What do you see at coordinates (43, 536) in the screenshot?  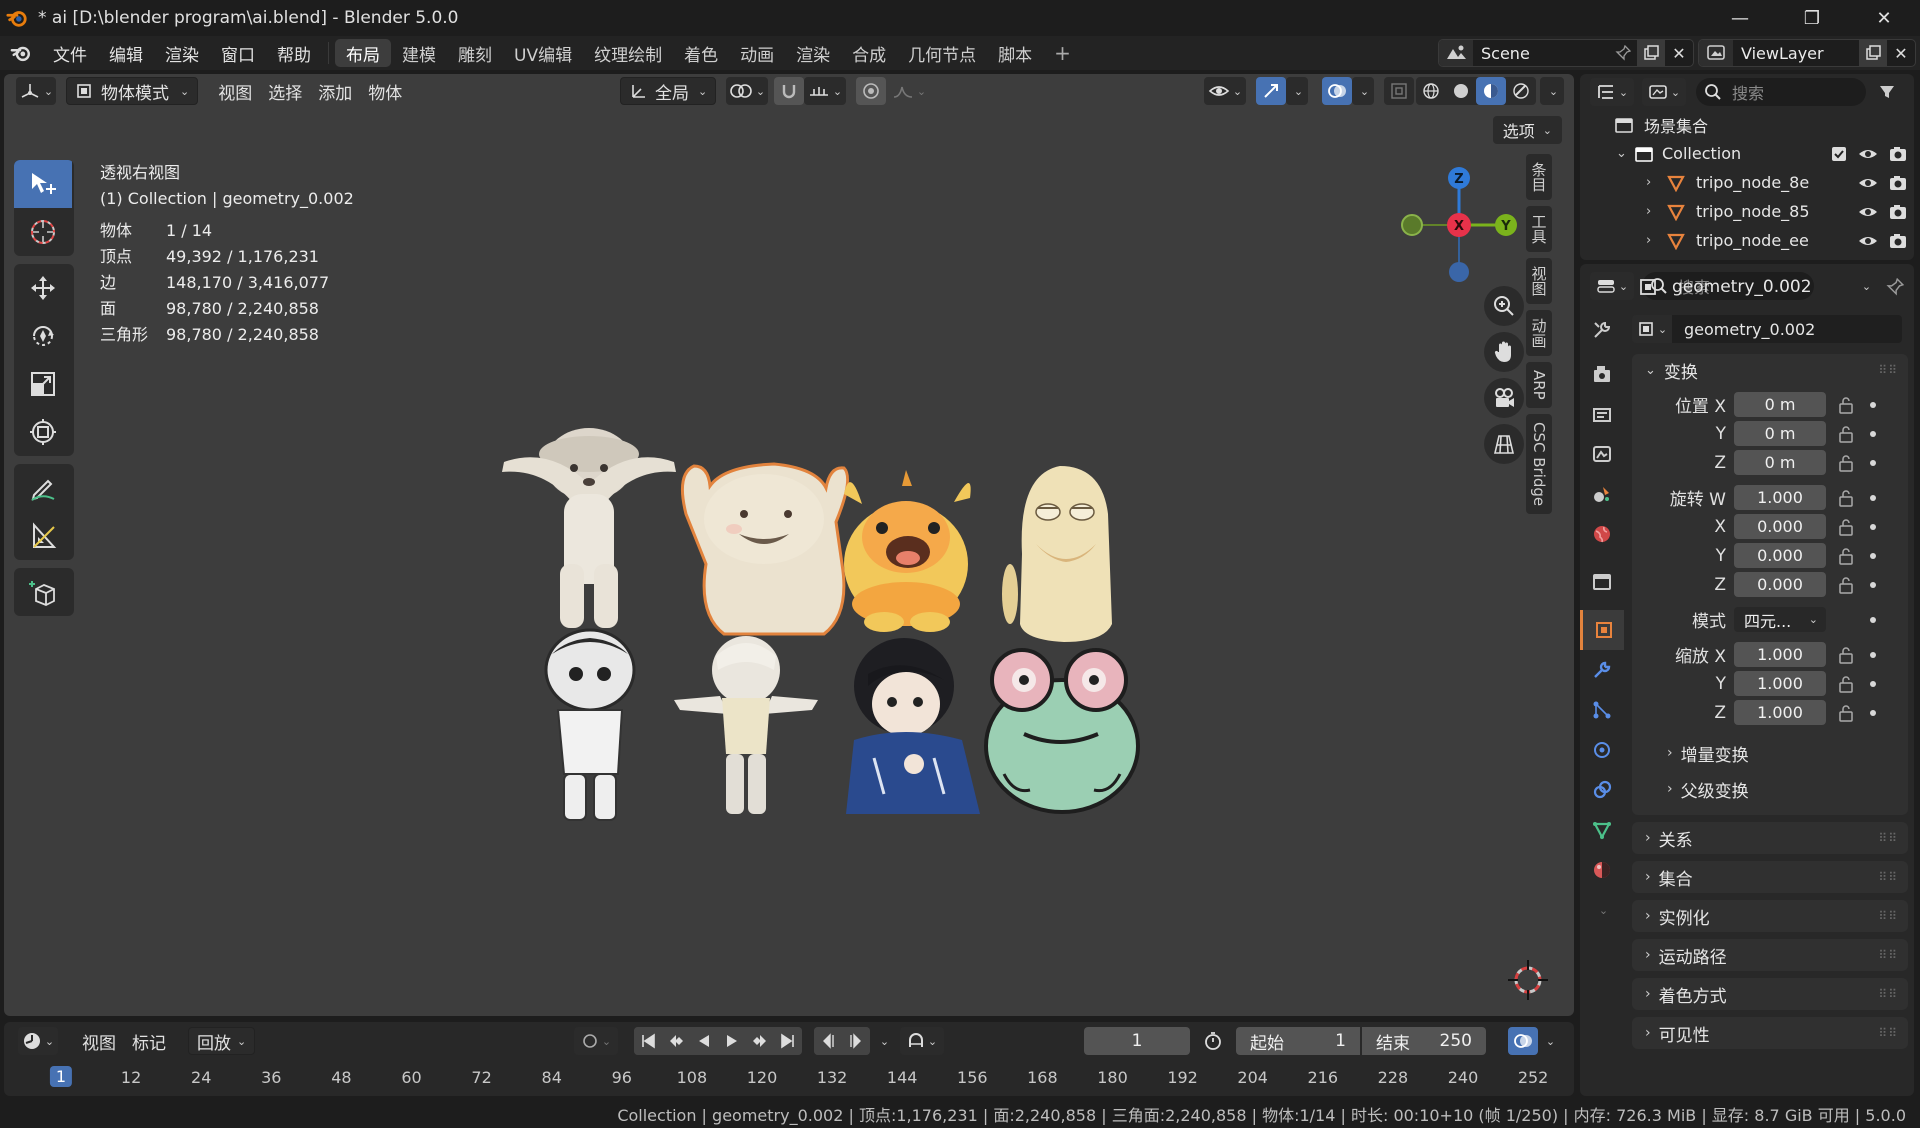 I see `measure-tool-icon` at bounding box center [43, 536].